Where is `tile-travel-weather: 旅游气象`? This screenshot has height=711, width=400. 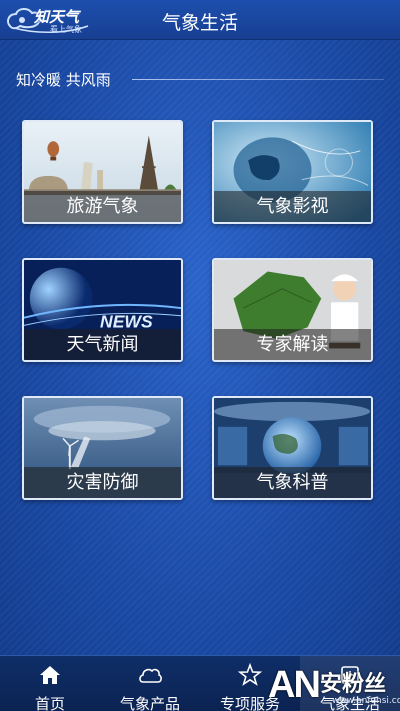
tile-travel-weather: 旅游气象 is located at coordinates (102, 172).